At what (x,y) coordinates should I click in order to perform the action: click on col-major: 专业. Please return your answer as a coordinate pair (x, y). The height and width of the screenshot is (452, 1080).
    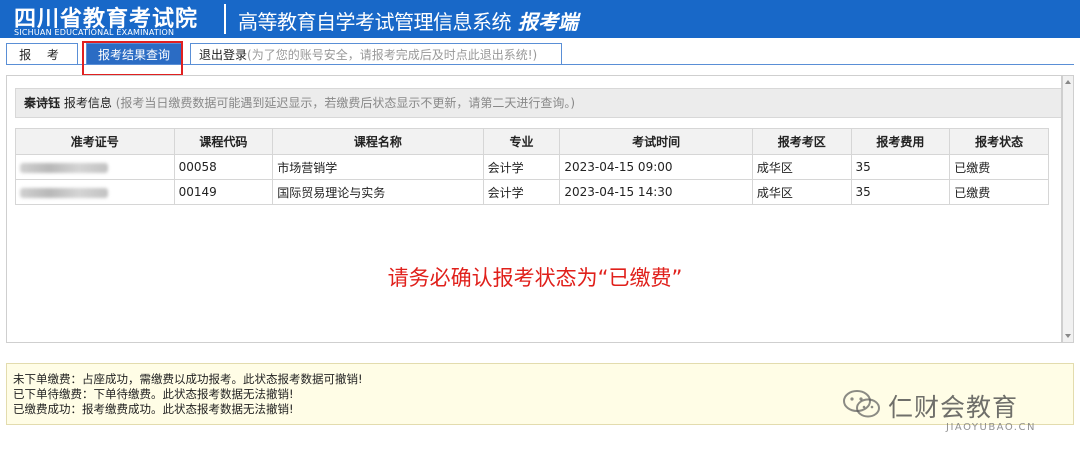
    Looking at the image, I should click on (521, 141).